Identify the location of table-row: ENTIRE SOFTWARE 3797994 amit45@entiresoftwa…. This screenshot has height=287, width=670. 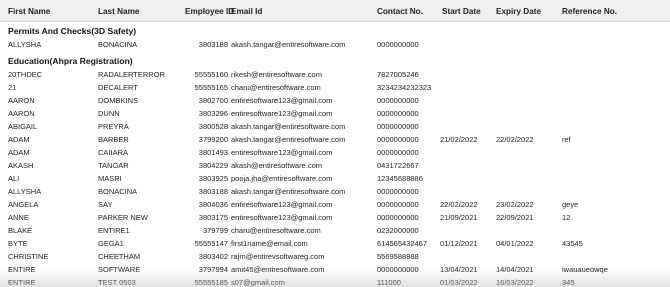
(335, 269).